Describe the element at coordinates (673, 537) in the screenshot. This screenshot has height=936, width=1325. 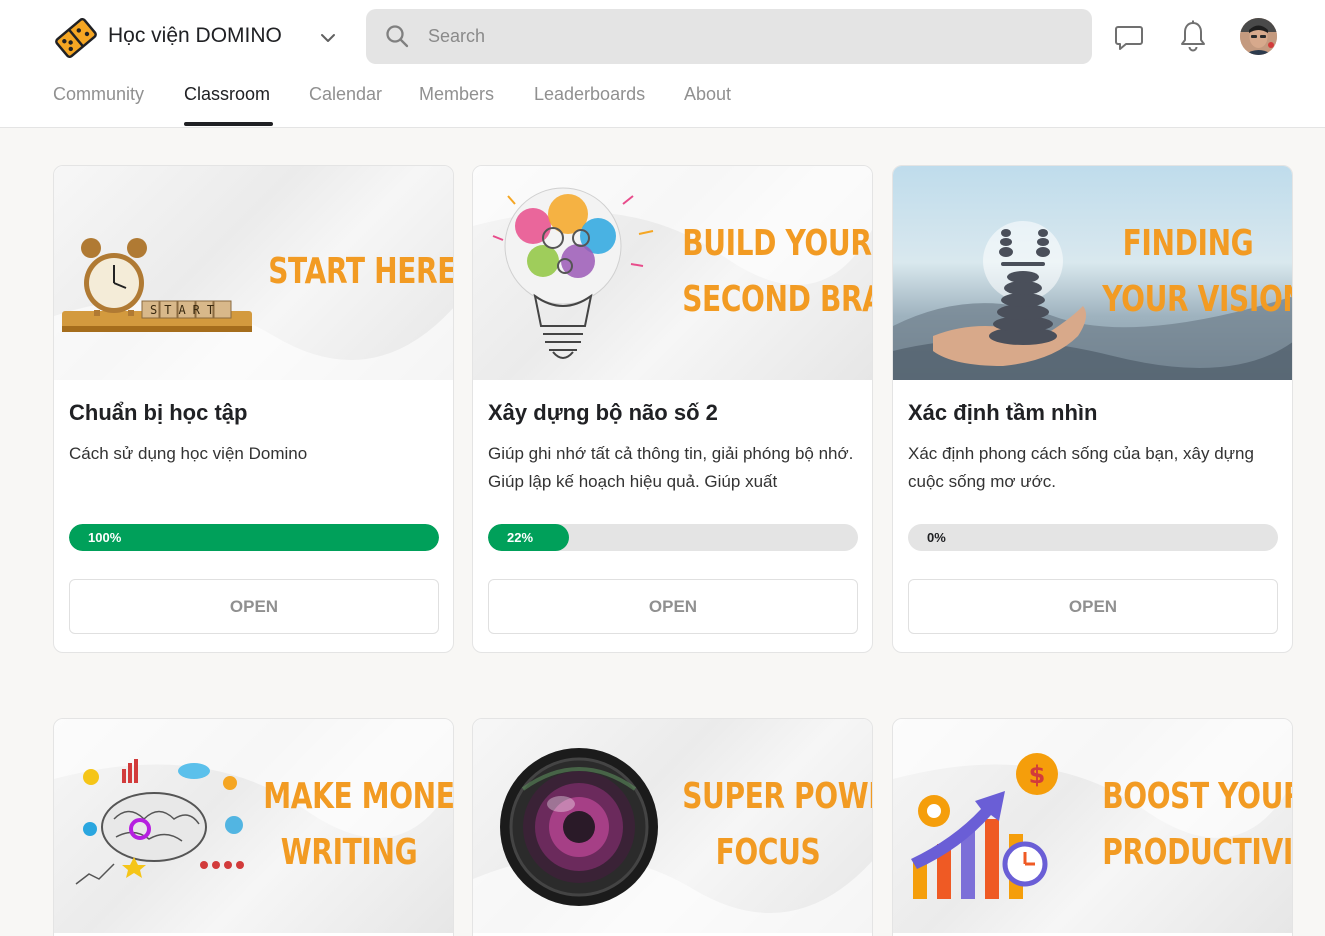
I see `course-progress-bar: 22%` at that location.